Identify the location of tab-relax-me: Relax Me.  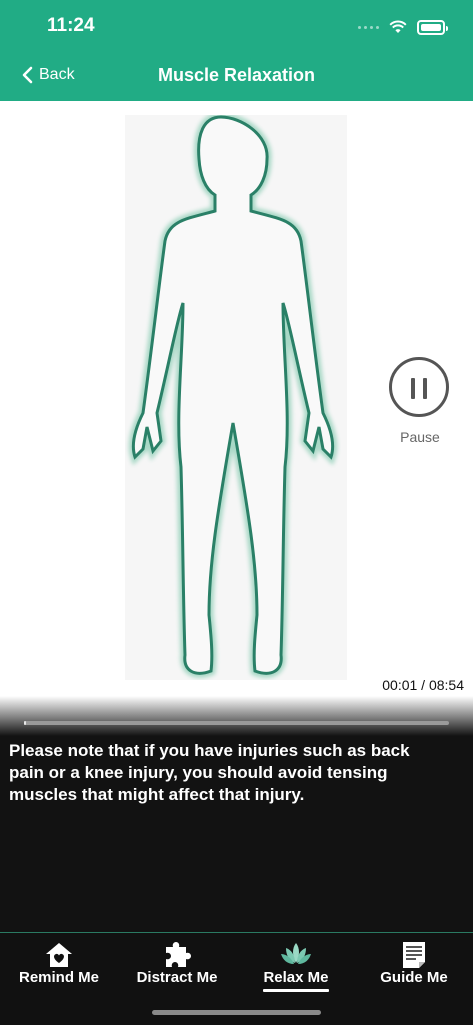
(296, 968).